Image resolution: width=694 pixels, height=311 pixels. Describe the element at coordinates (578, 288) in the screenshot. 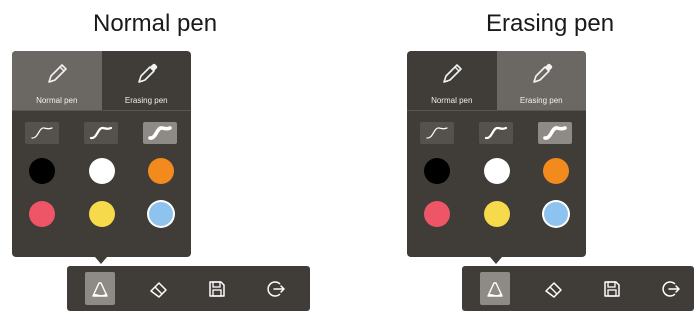

I see `bottom-toolbar-erasing` at that location.